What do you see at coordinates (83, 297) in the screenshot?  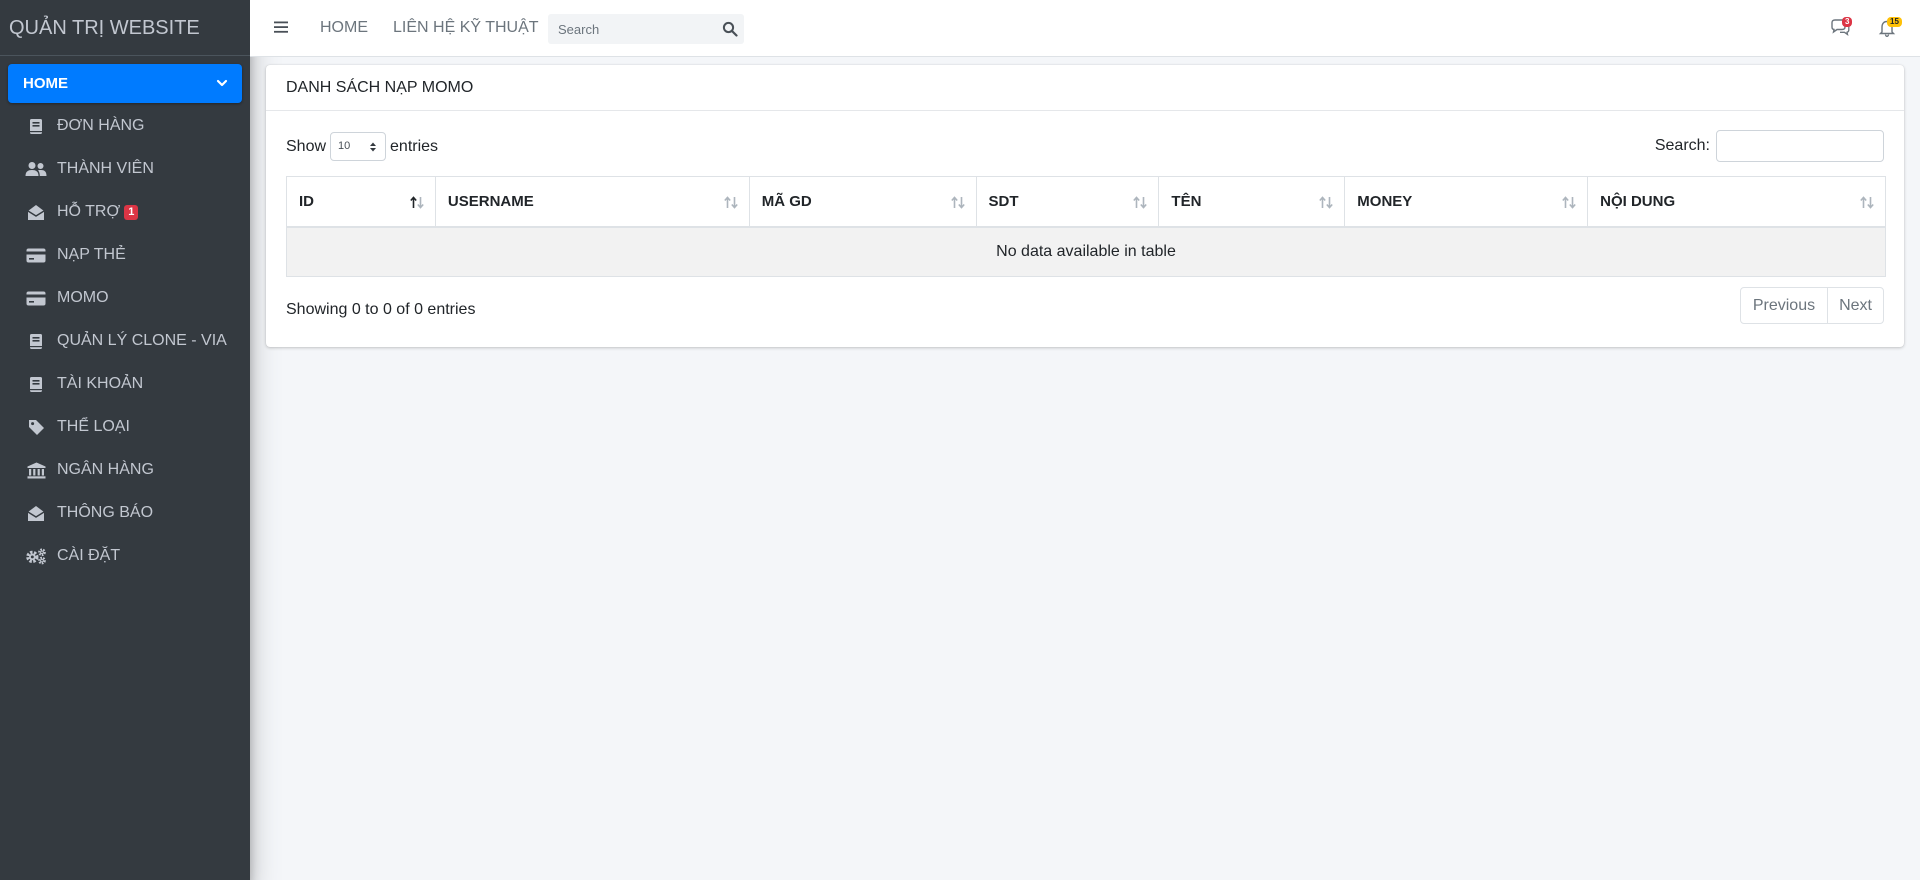 I see `sidebar-item-label: MOMO` at bounding box center [83, 297].